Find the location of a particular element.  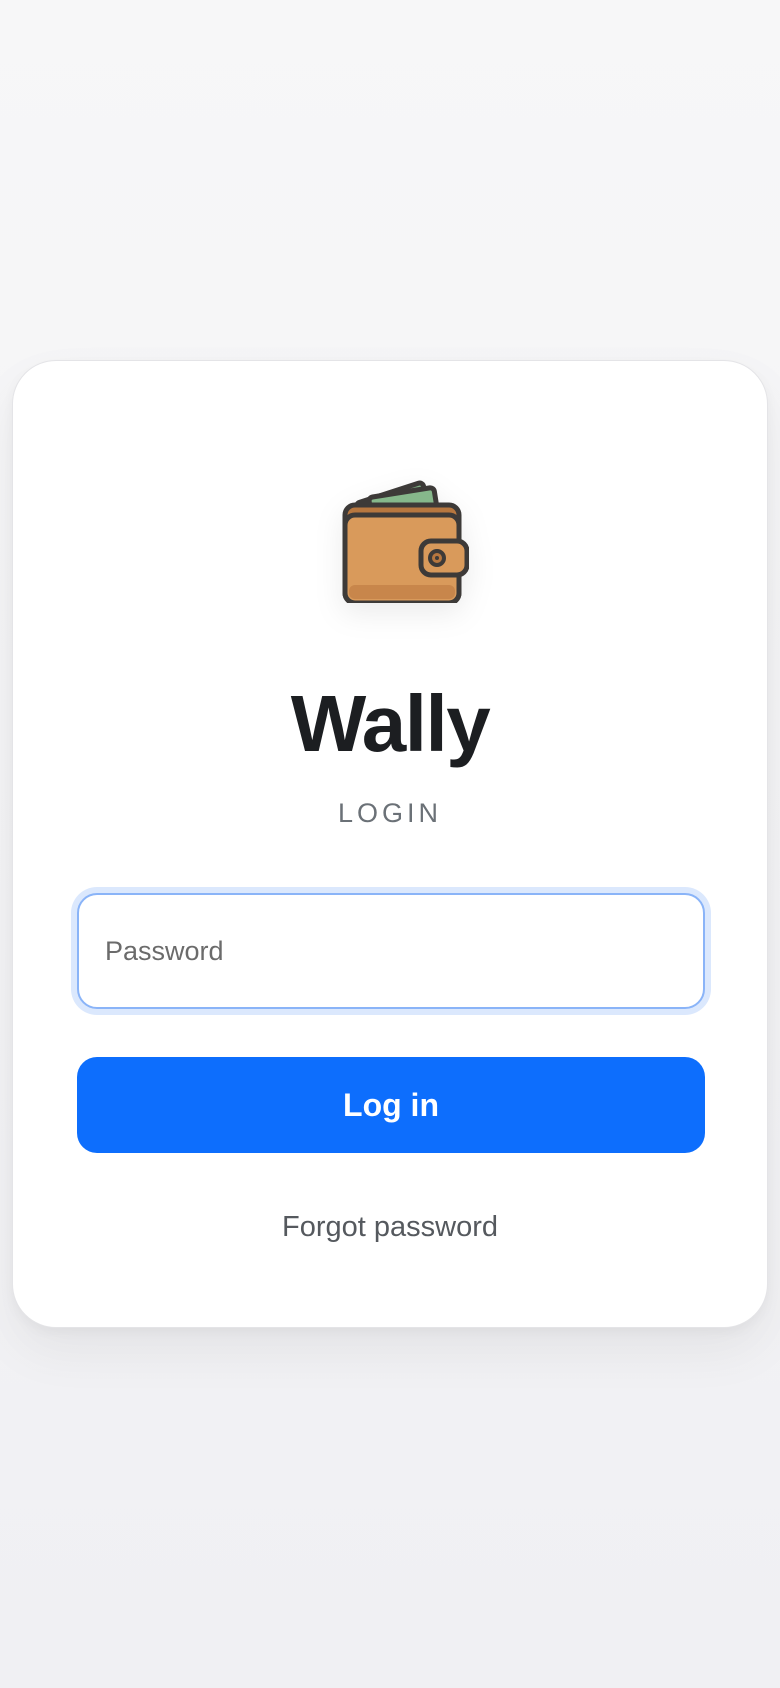

page-subtitle: LOGIN is located at coordinates (390, 813).